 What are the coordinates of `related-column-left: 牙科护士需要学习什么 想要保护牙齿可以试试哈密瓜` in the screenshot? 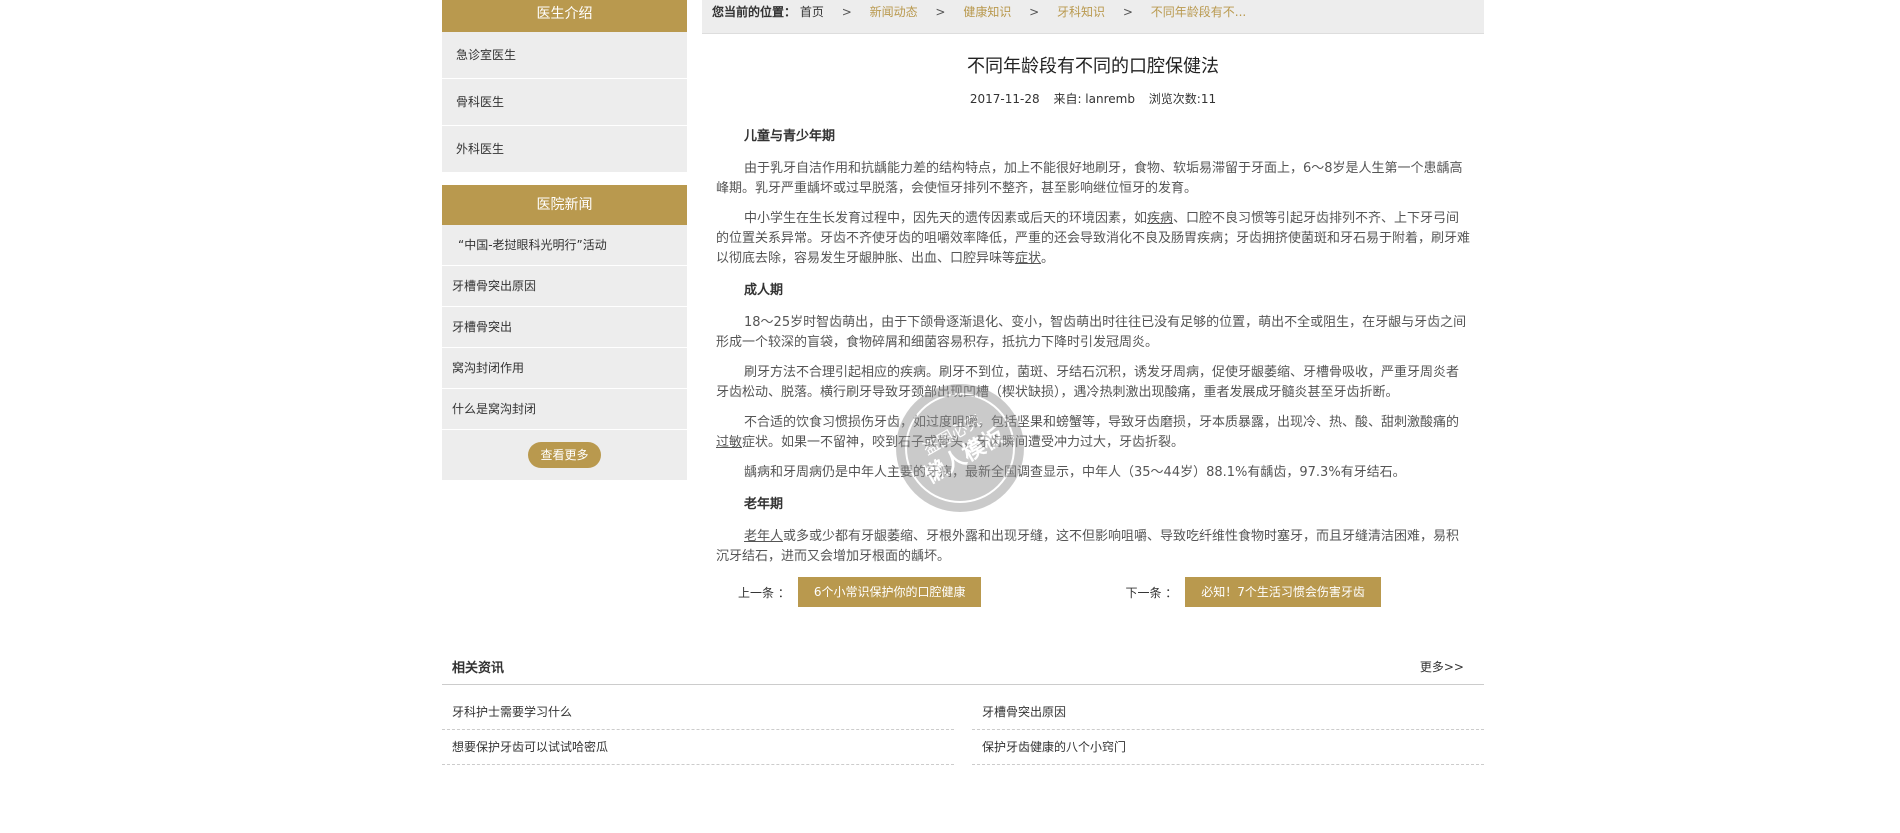 It's located at (698, 730).